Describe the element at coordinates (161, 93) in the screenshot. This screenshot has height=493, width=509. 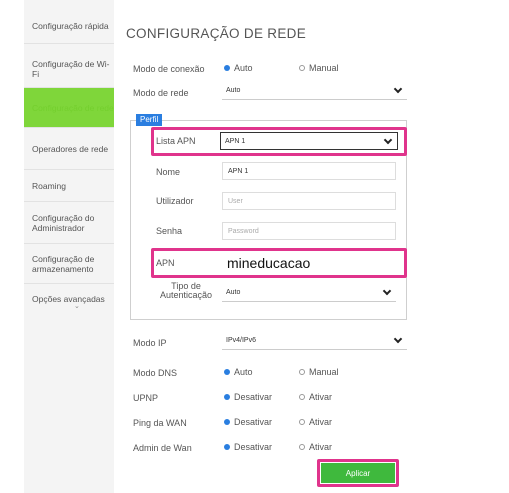
I see `network-mode-label: Modo de rede` at that location.